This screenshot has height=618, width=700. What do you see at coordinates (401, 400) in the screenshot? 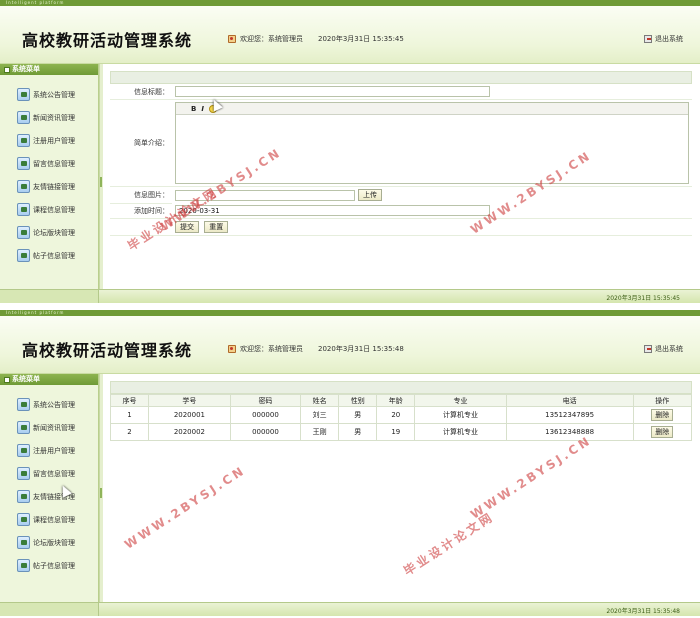
I see `table-header-row: 序号 学号 密码 姓名 性别 年龄 专业 电话 操作` at bounding box center [401, 400].